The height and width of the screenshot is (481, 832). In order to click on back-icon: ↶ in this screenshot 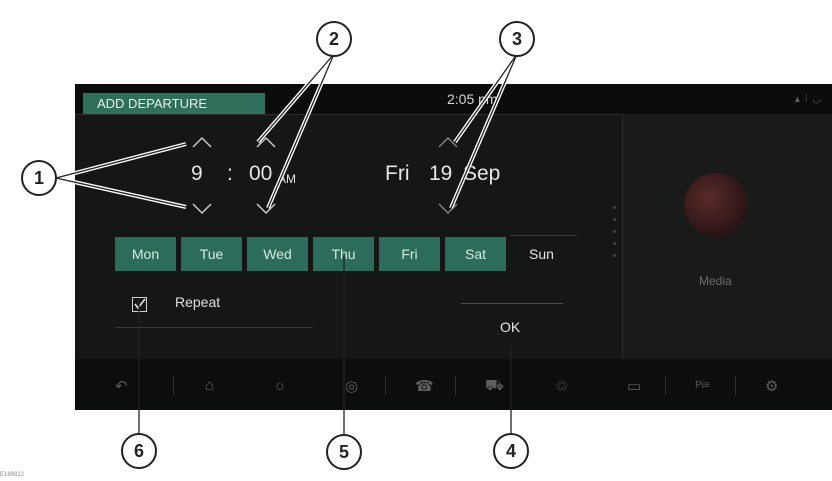, I will do `click(121, 386)`.